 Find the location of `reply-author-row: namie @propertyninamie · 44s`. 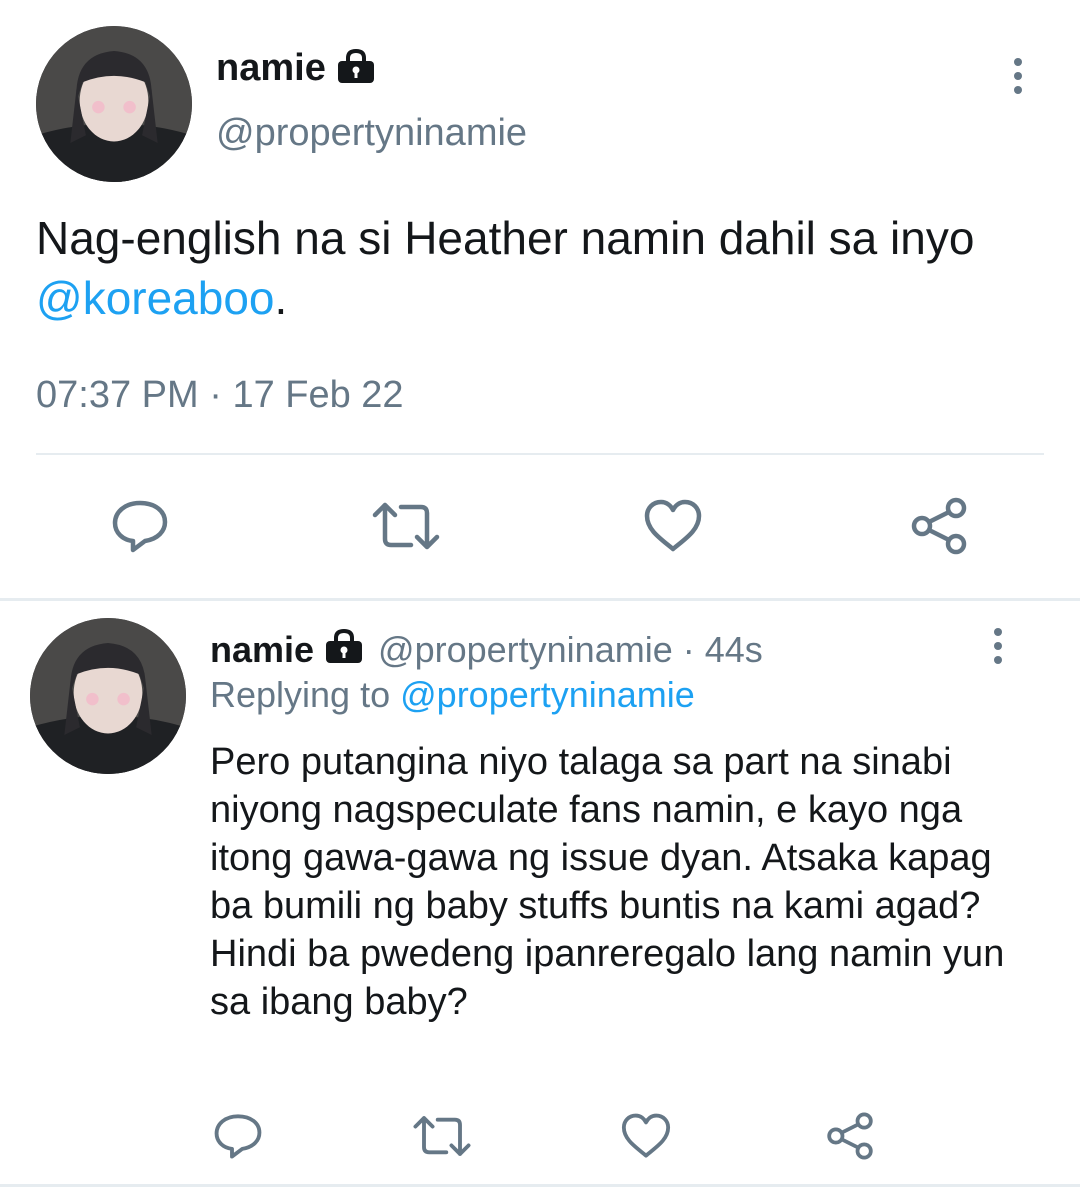

reply-author-row: namie @propertyninamie · 44s is located at coordinates (486, 650).